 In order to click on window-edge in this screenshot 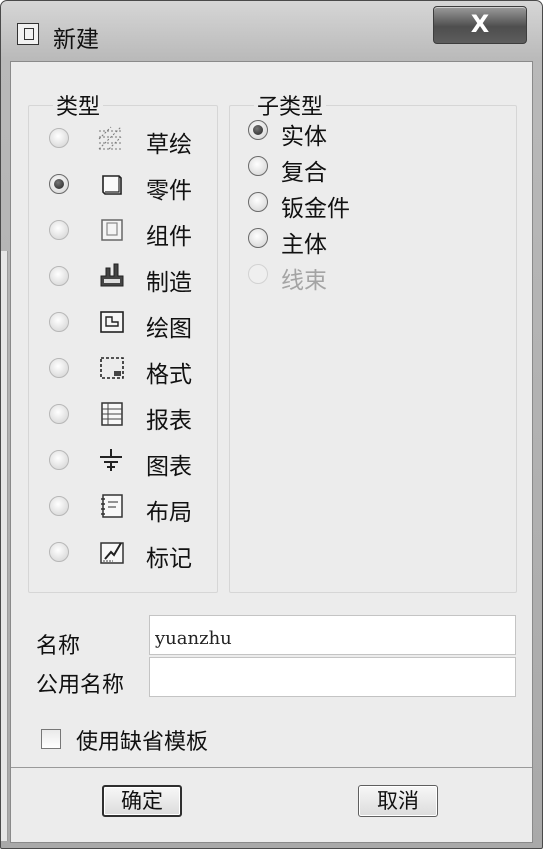, I will do `click(4, 546)`.